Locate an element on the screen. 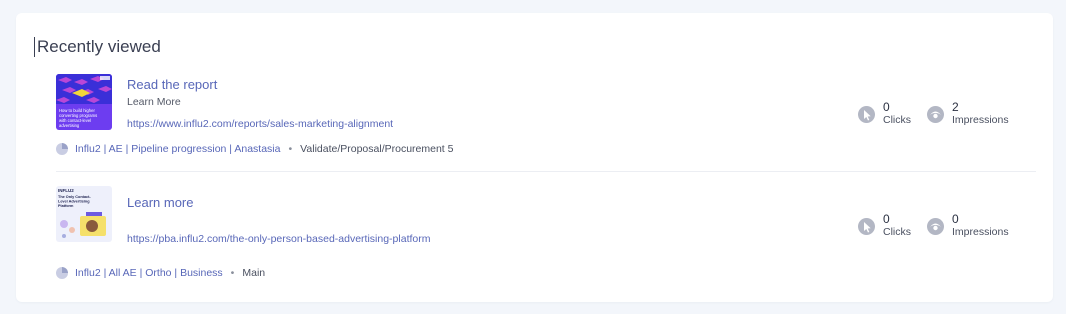 This screenshot has width=1066, height=314. impressions-stat: 0 Impressions is located at coordinates (968, 226).